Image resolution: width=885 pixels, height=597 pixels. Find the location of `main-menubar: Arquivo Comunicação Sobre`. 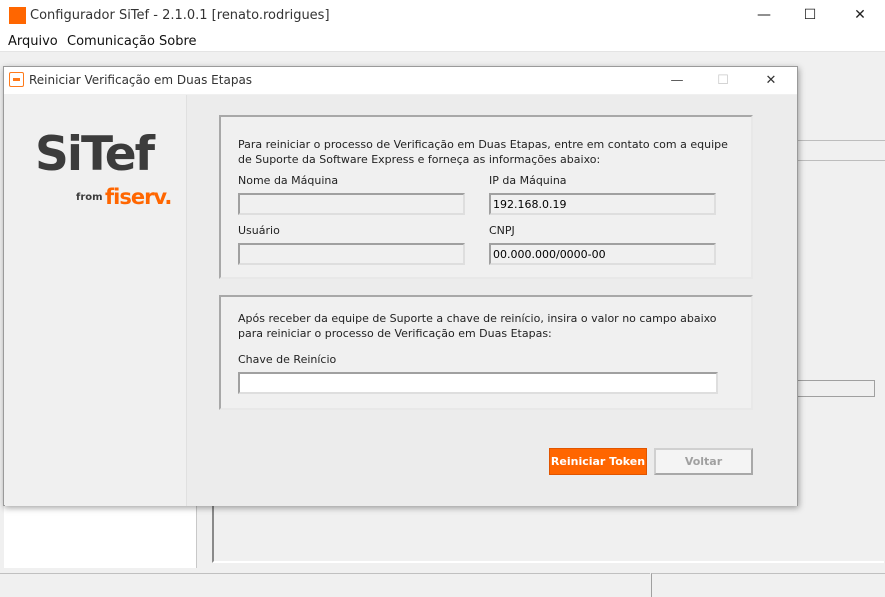

main-menubar: Arquivo Comunicação Sobre is located at coordinates (442, 42).